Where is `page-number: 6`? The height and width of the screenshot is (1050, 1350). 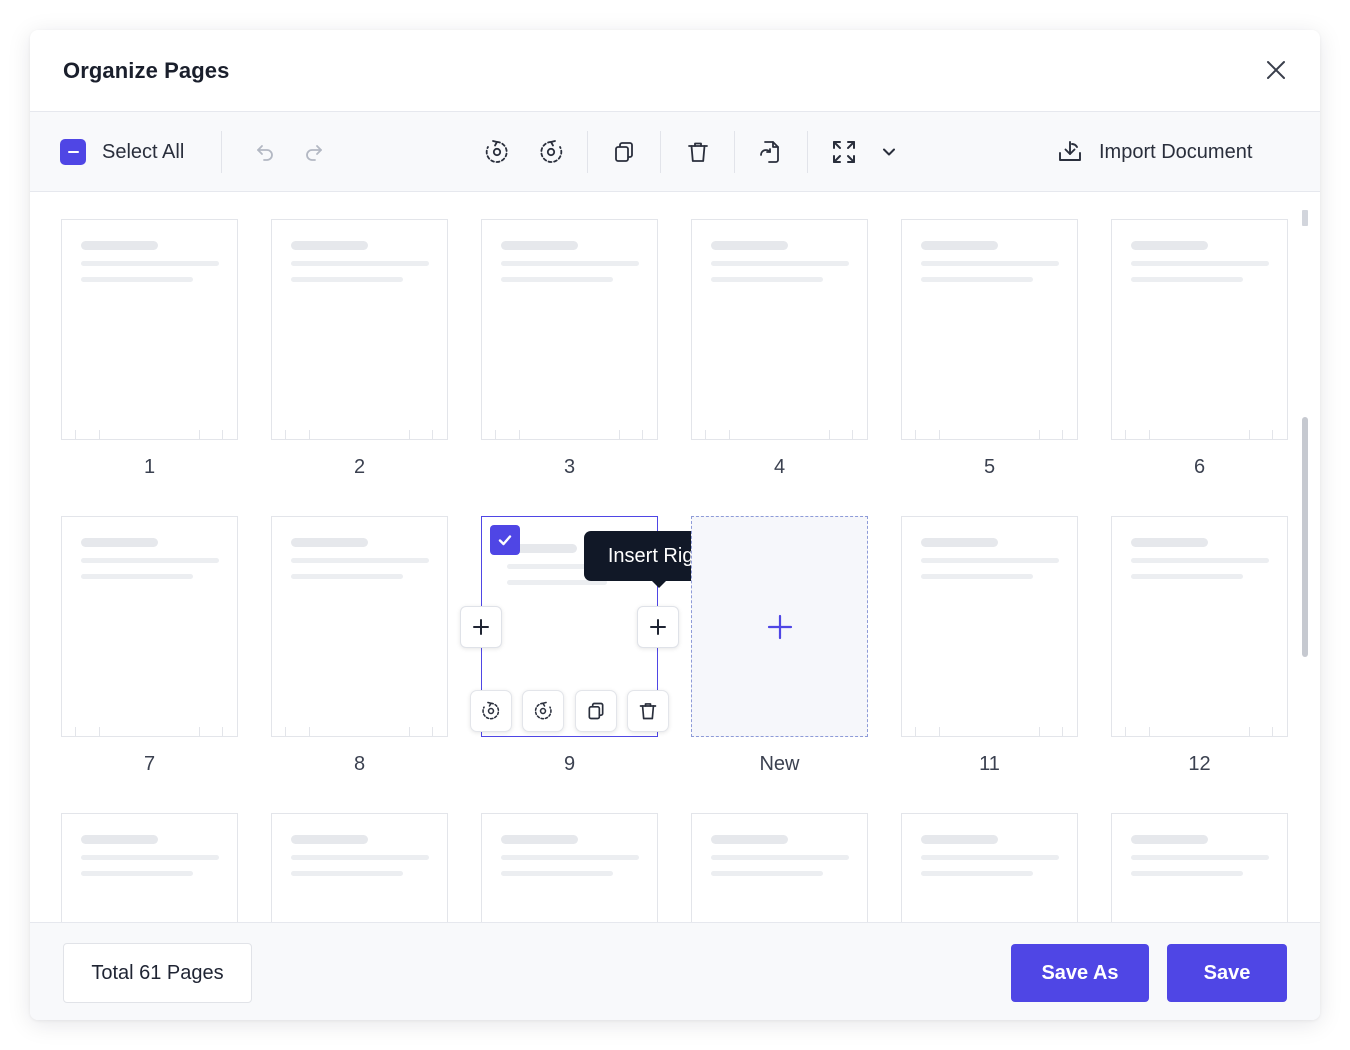 page-number: 6 is located at coordinates (1199, 467).